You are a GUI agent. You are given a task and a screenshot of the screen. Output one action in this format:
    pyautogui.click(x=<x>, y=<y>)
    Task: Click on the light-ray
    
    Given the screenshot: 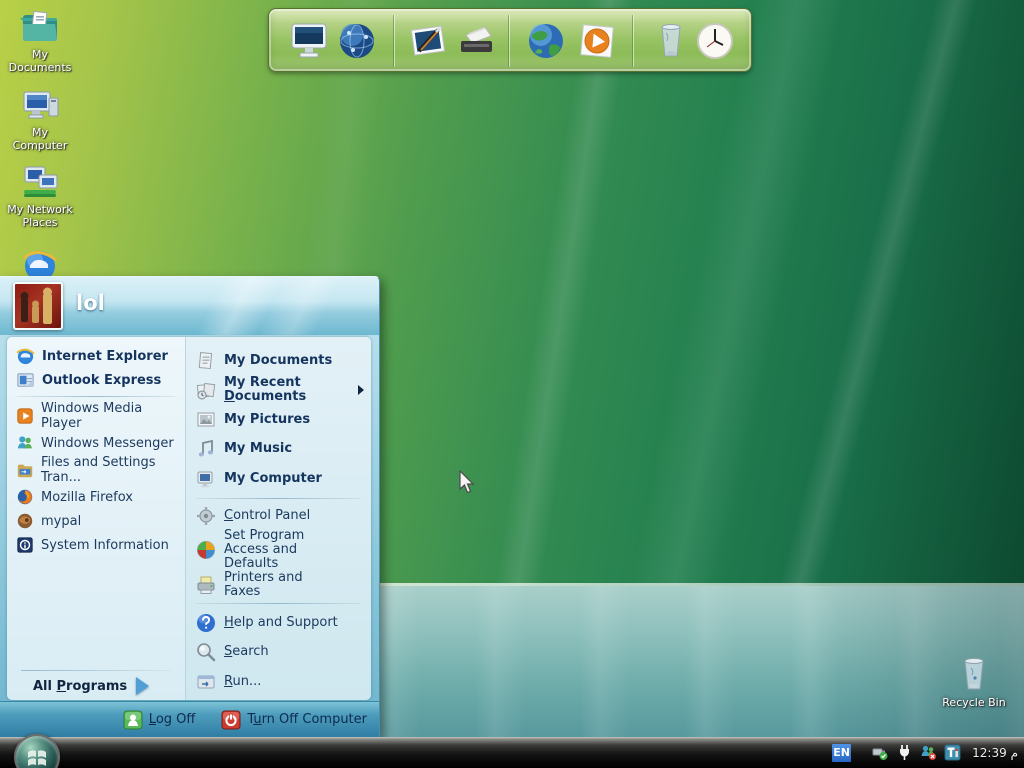 What is the action you would take?
    pyautogui.click(x=563, y=330)
    